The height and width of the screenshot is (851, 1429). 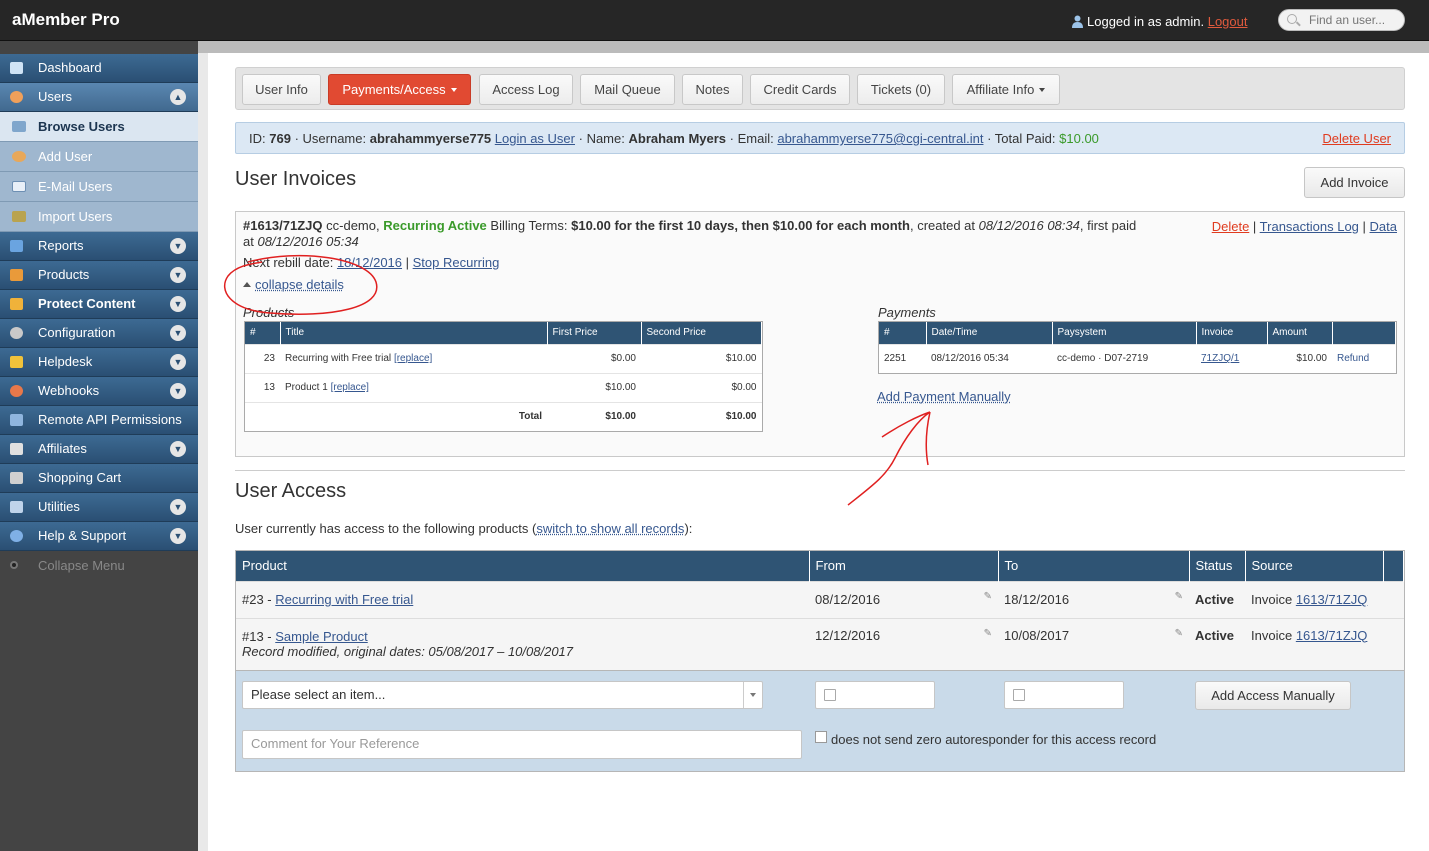 What do you see at coordinates (64, 274) in the screenshot?
I see `sidebar-item-label: Products` at bounding box center [64, 274].